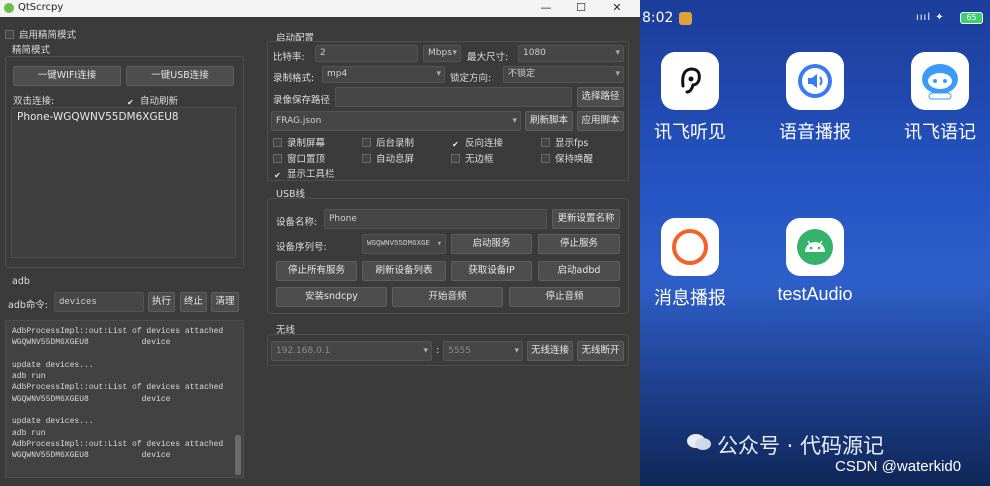 The width and height of the screenshot is (990, 486). What do you see at coordinates (658, 18) in the screenshot?
I see `status-time: 8:02` at bounding box center [658, 18].